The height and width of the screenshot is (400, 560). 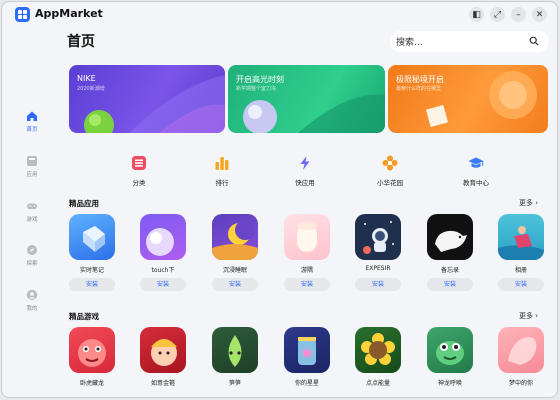 I want to click on sidebar-item-label: 游戏, so click(x=32, y=220).